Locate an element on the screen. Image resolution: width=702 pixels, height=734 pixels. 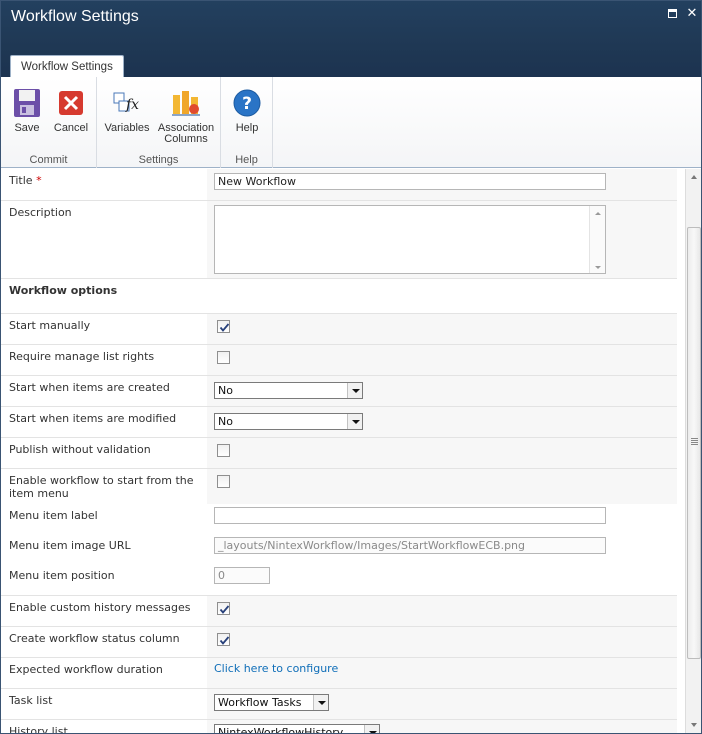
close-button: ✕ is located at coordinates (692, 14).